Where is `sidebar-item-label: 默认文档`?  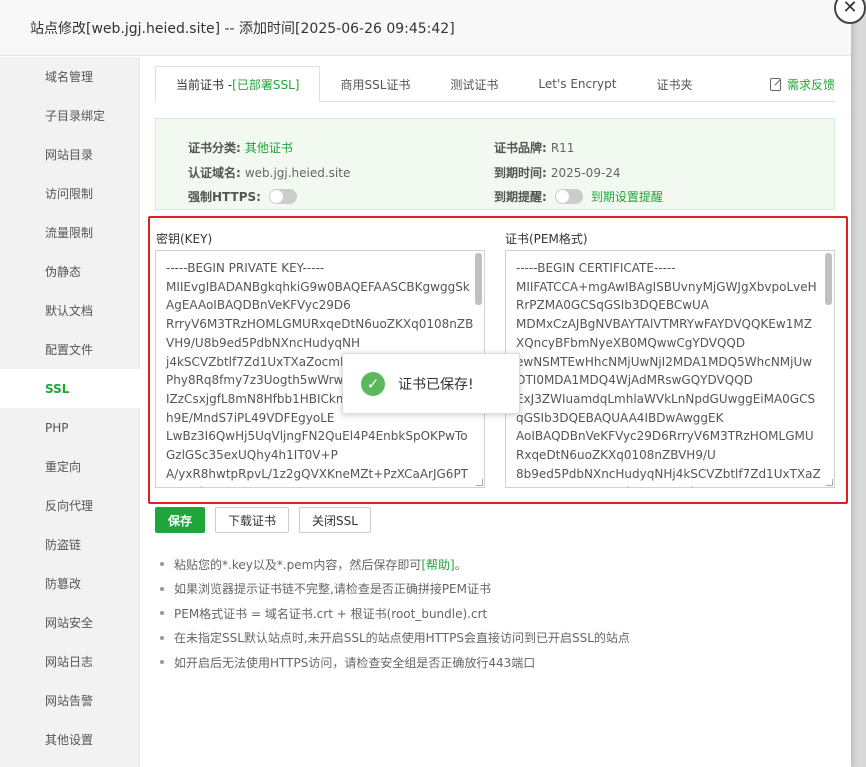
sidebar-item-label: 默认文档 is located at coordinates (69, 311).